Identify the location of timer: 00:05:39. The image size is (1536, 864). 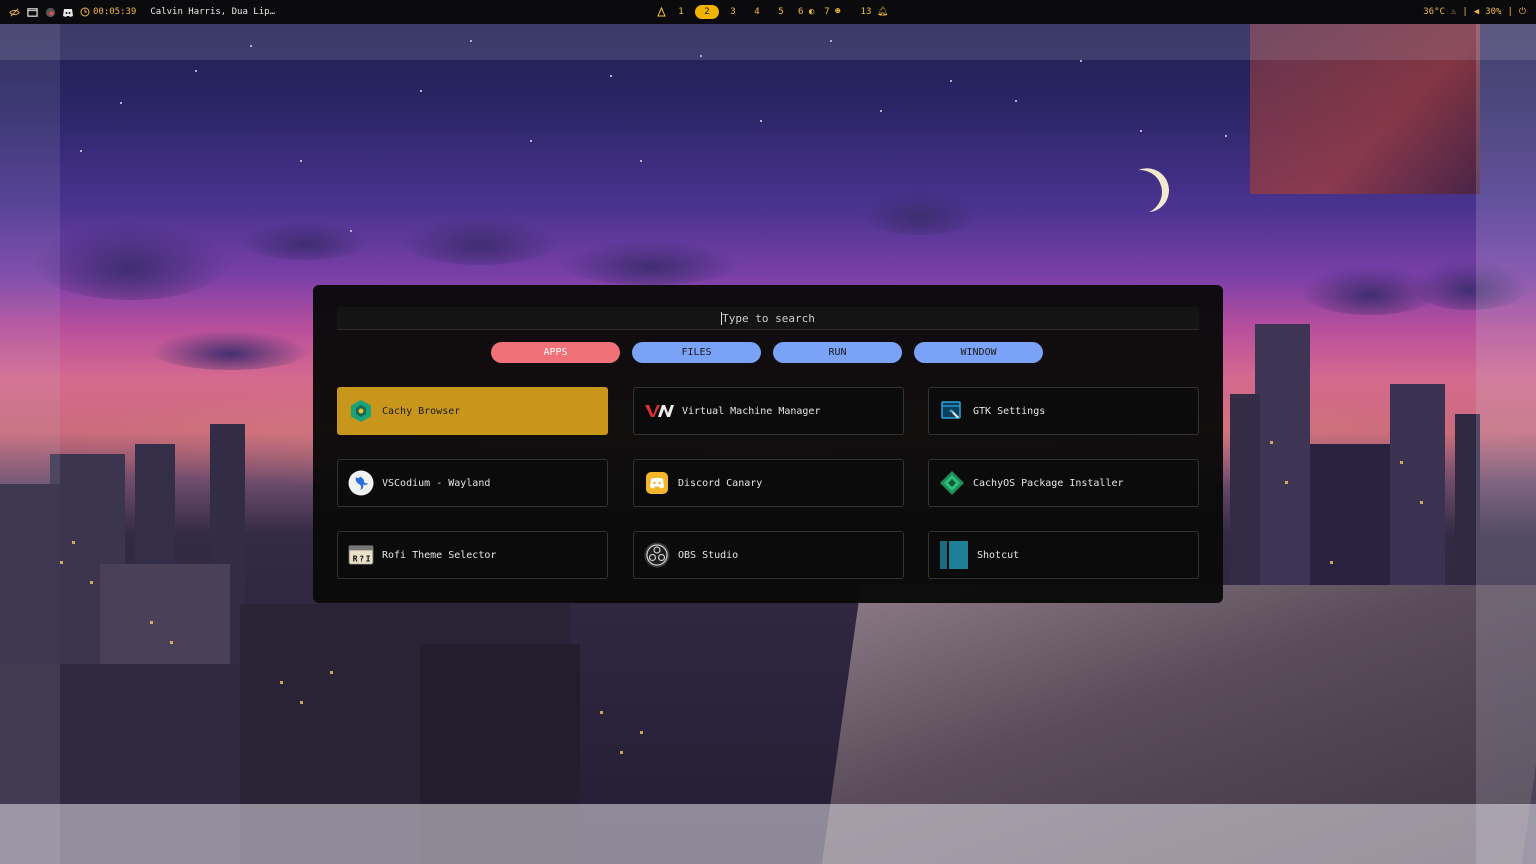
(108, 12).